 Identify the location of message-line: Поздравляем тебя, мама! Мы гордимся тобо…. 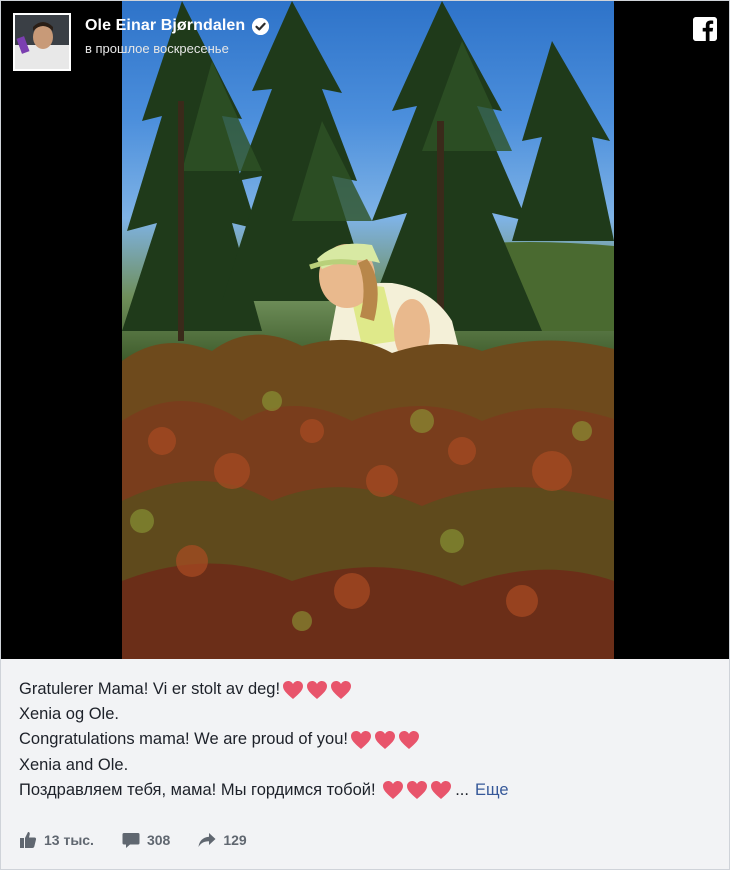
(364, 790).